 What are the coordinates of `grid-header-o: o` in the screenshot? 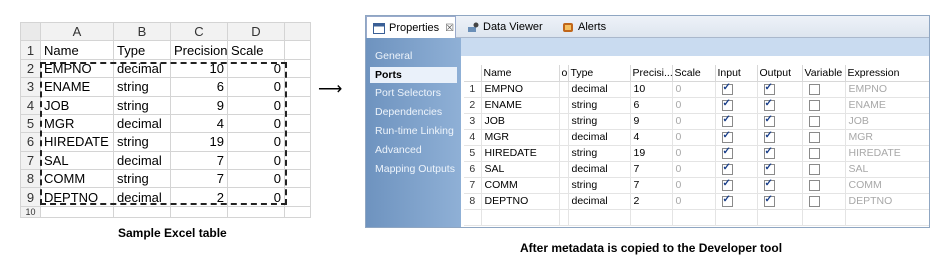 It's located at (564, 73).